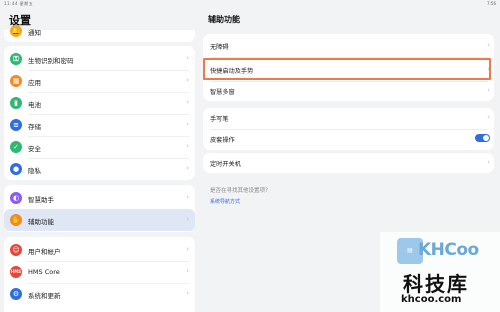 The height and width of the screenshot is (312, 500). I want to click on sidebar-item-label: 智慧助手, so click(41, 200).